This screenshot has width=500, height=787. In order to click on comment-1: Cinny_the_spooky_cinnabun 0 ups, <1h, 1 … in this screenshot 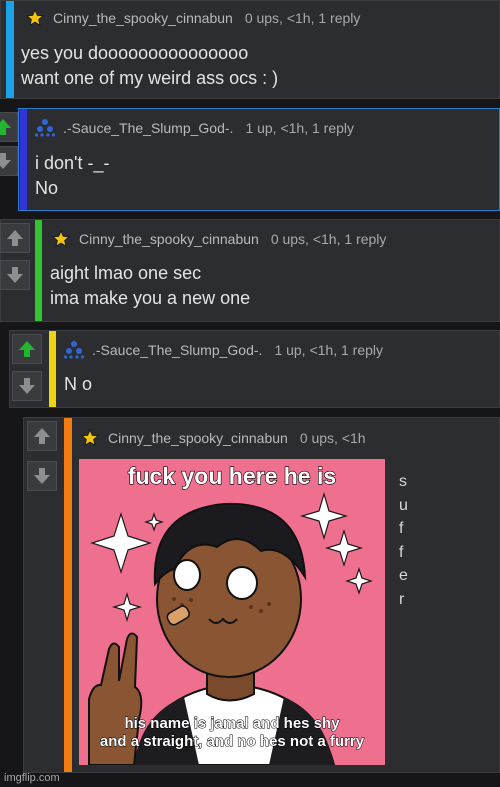, I will do `click(250, 49)`.